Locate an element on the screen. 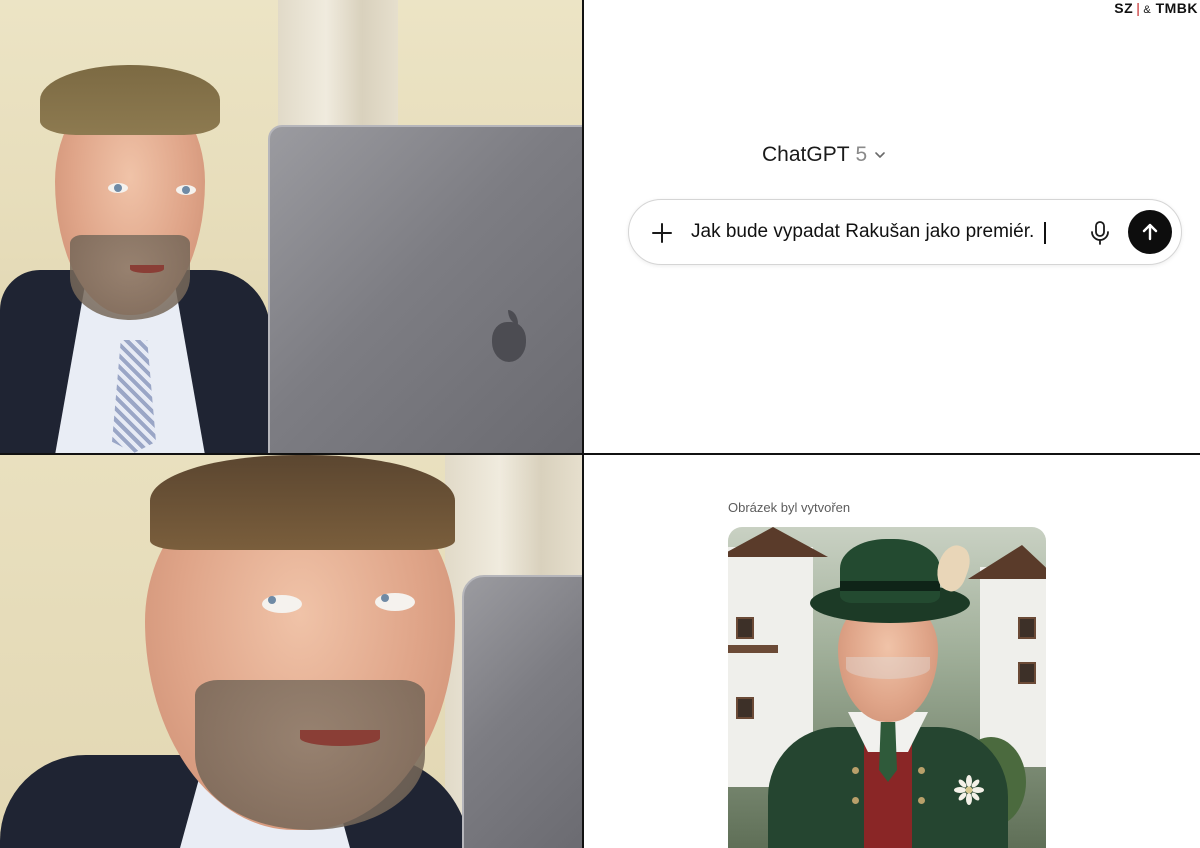  apple-logo-icon is located at coordinates (509, 336).